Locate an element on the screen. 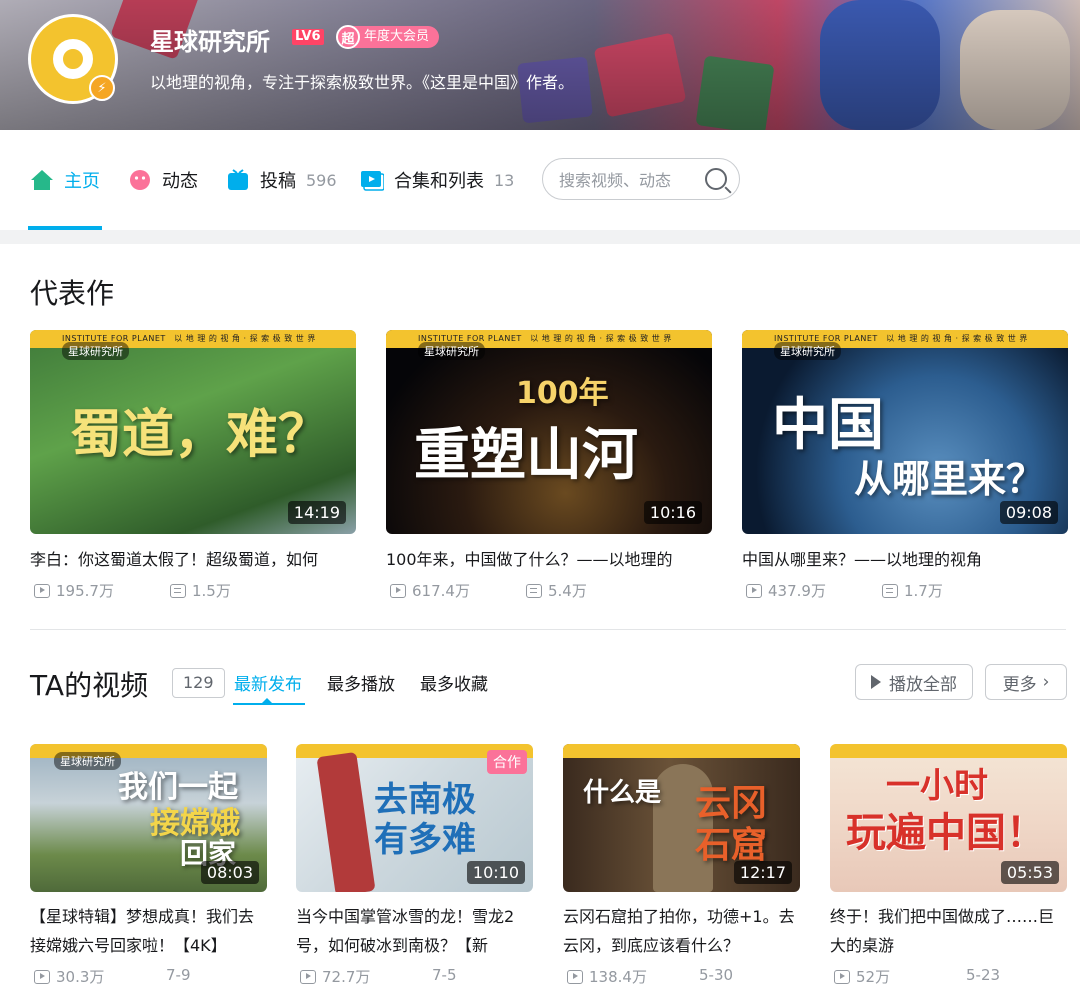 The height and width of the screenshot is (992, 1080). profile-nav: 主页 动态 投稿 596 合集和列表 13 搜索视频、动态 is located at coordinates (540, 180).